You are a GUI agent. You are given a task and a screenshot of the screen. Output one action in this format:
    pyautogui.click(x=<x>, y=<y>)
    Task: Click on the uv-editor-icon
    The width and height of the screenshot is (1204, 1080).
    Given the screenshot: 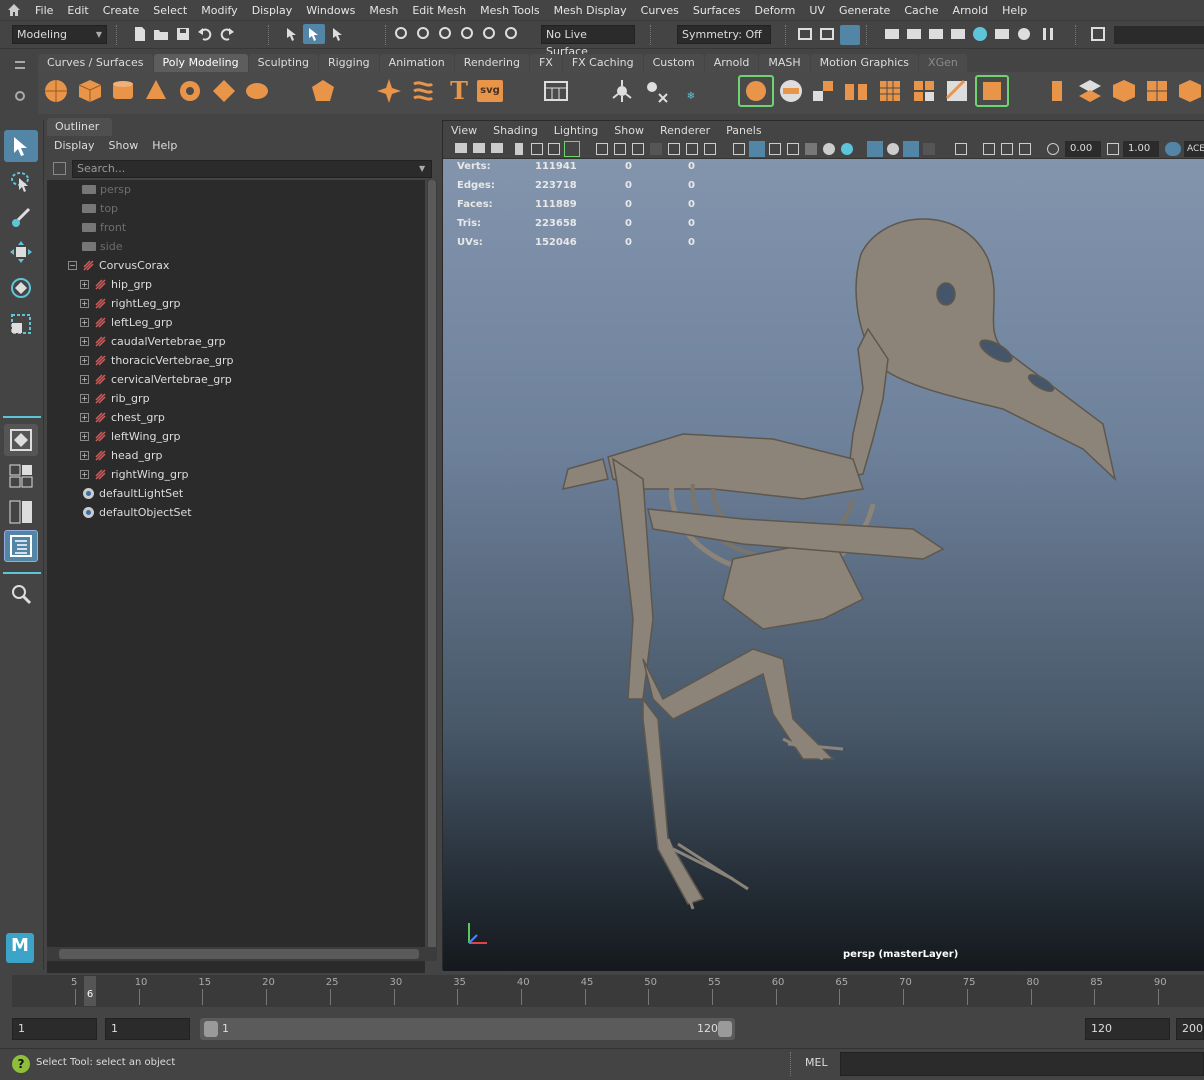 What is the action you would take?
    pyautogui.click(x=1190, y=91)
    